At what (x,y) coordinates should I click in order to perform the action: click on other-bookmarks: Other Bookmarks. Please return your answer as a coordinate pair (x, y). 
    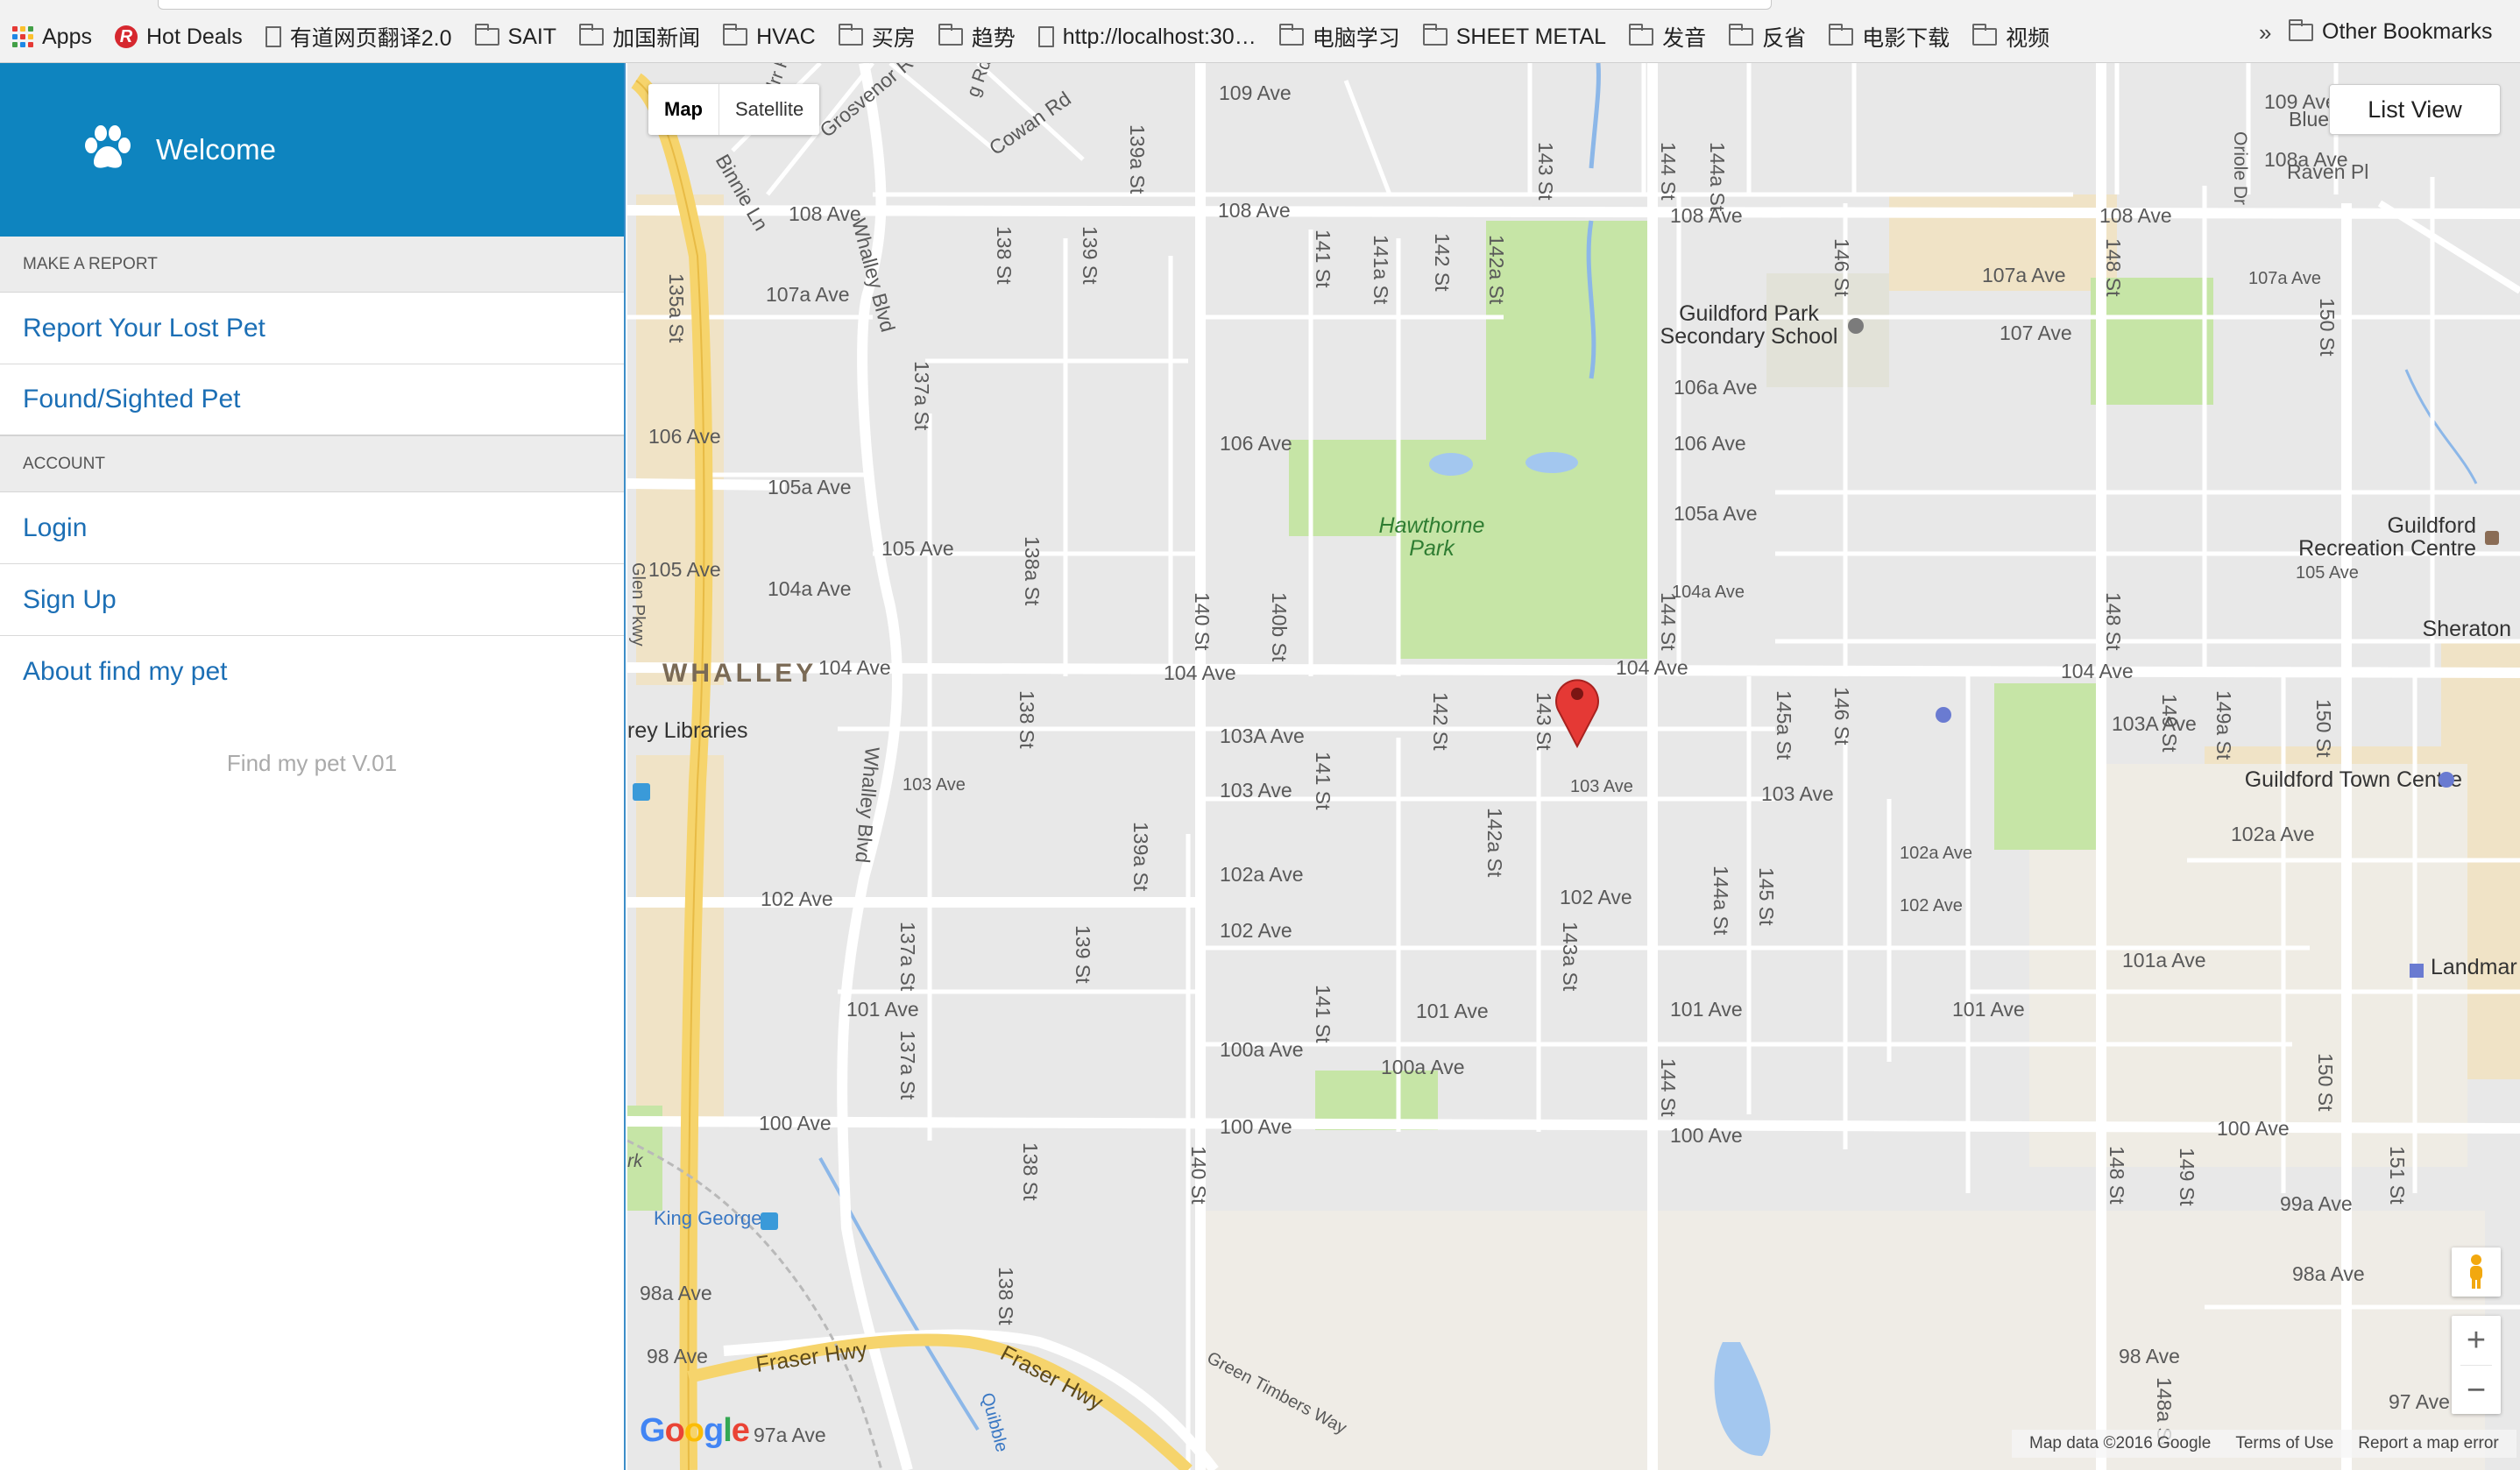
    Looking at the image, I should click on (2391, 32).